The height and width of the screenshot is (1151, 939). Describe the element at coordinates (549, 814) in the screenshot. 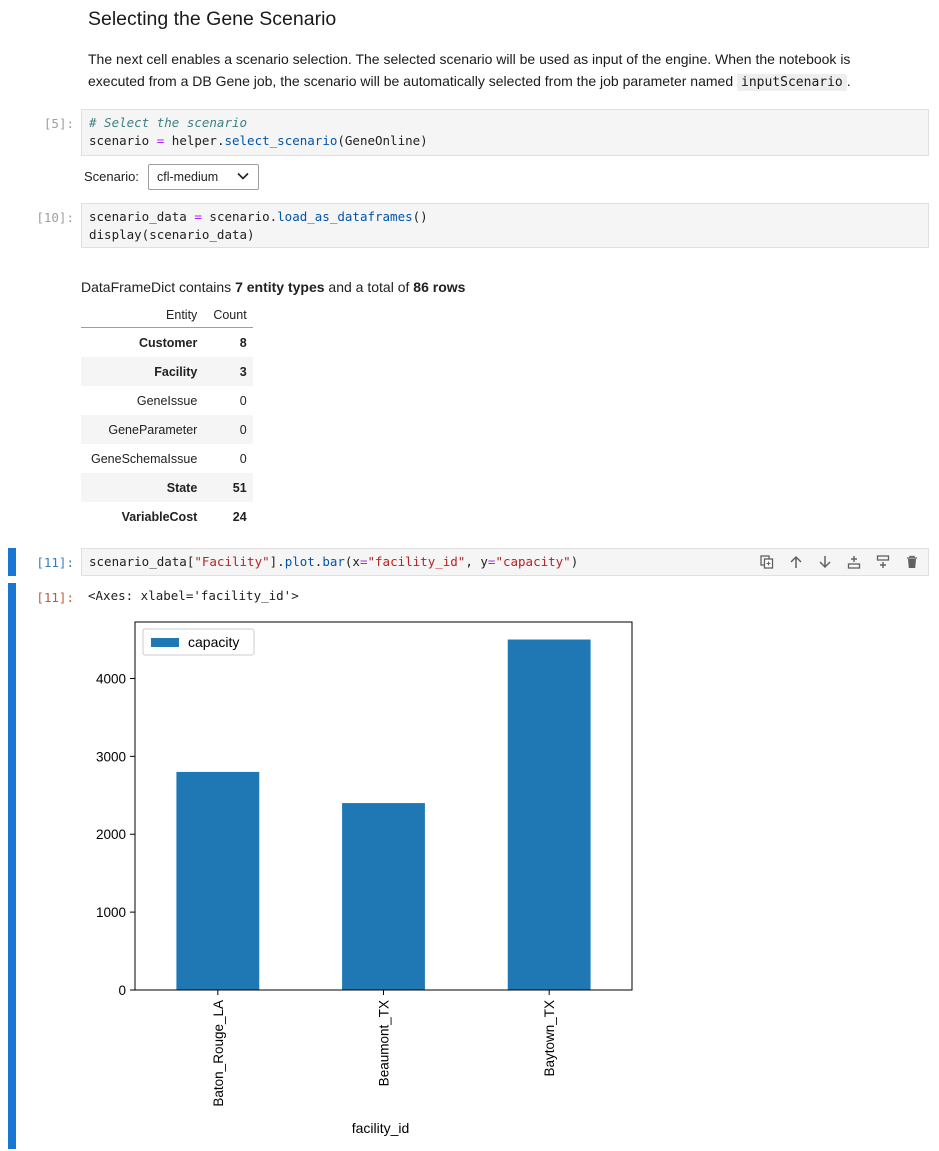

I see `bar-Baytown_TX` at that location.